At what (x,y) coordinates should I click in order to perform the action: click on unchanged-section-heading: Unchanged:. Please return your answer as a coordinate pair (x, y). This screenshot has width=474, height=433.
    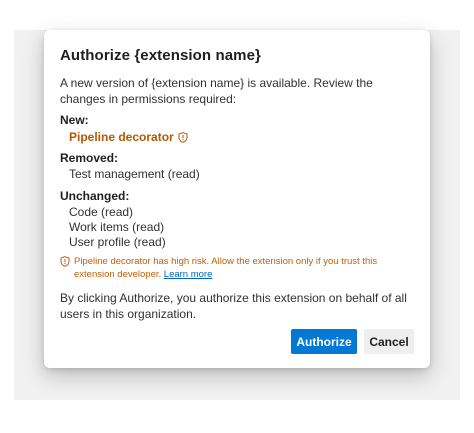
    Looking at the image, I should click on (95, 196).